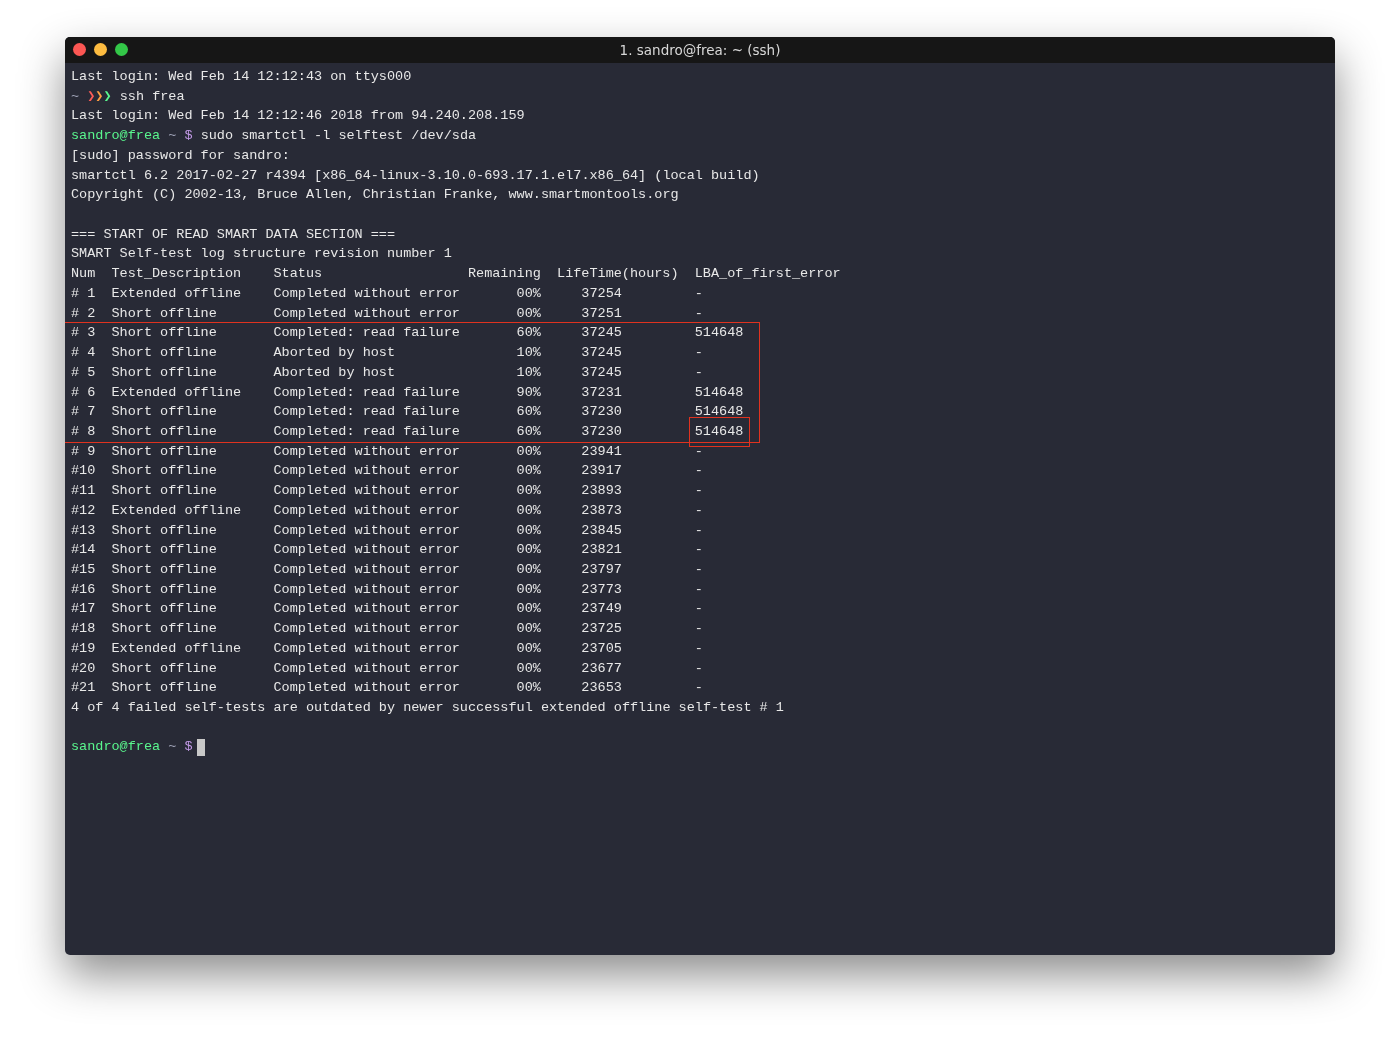  What do you see at coordinates (601, 392) in the screenshot?
I see `table-cell: 37231` at bounding box center [601, 392].